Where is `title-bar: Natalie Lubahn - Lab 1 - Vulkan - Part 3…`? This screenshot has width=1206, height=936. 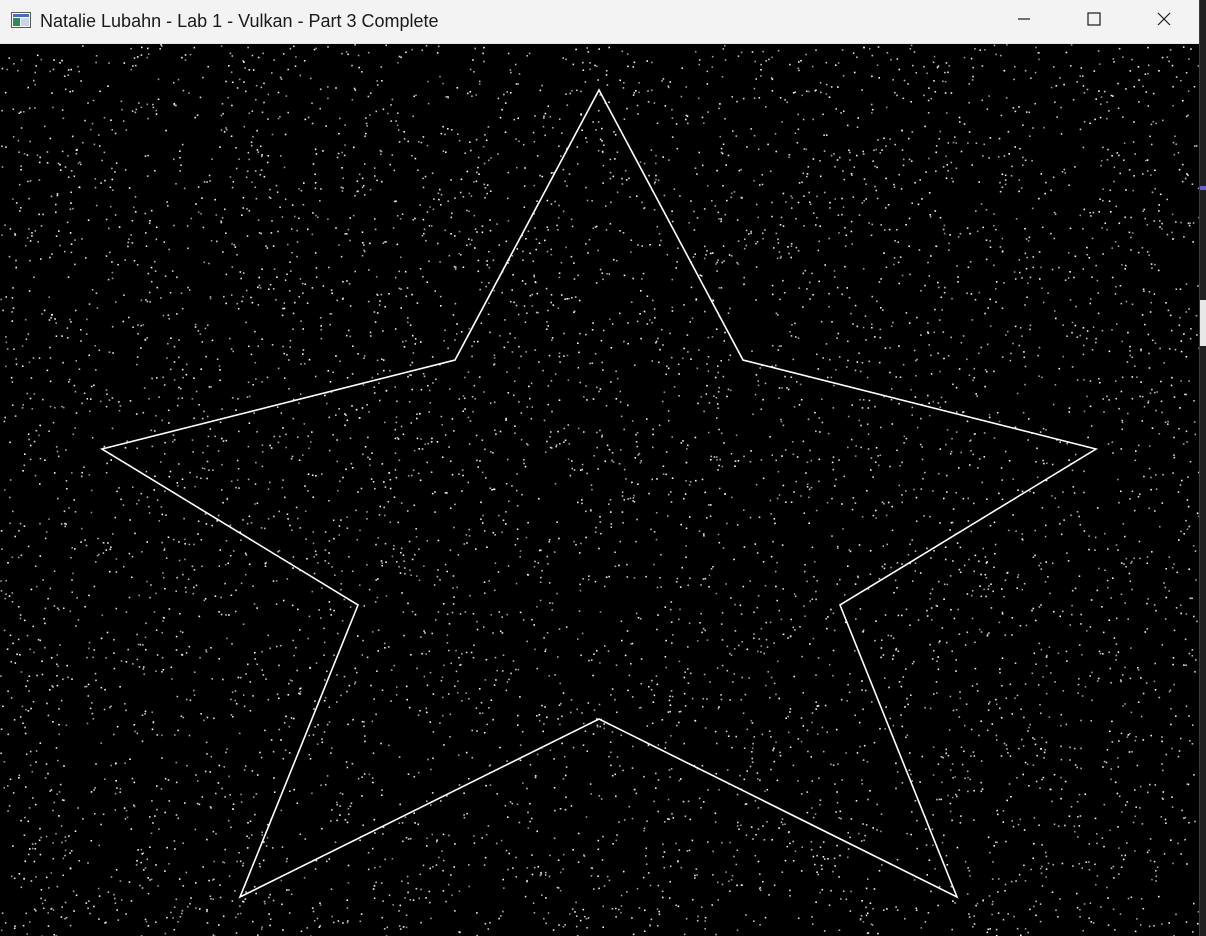 title-bar: Natalie Lubahn - Lab 1 - Vulkan - Part 3… is located at coordinates (599, 22).